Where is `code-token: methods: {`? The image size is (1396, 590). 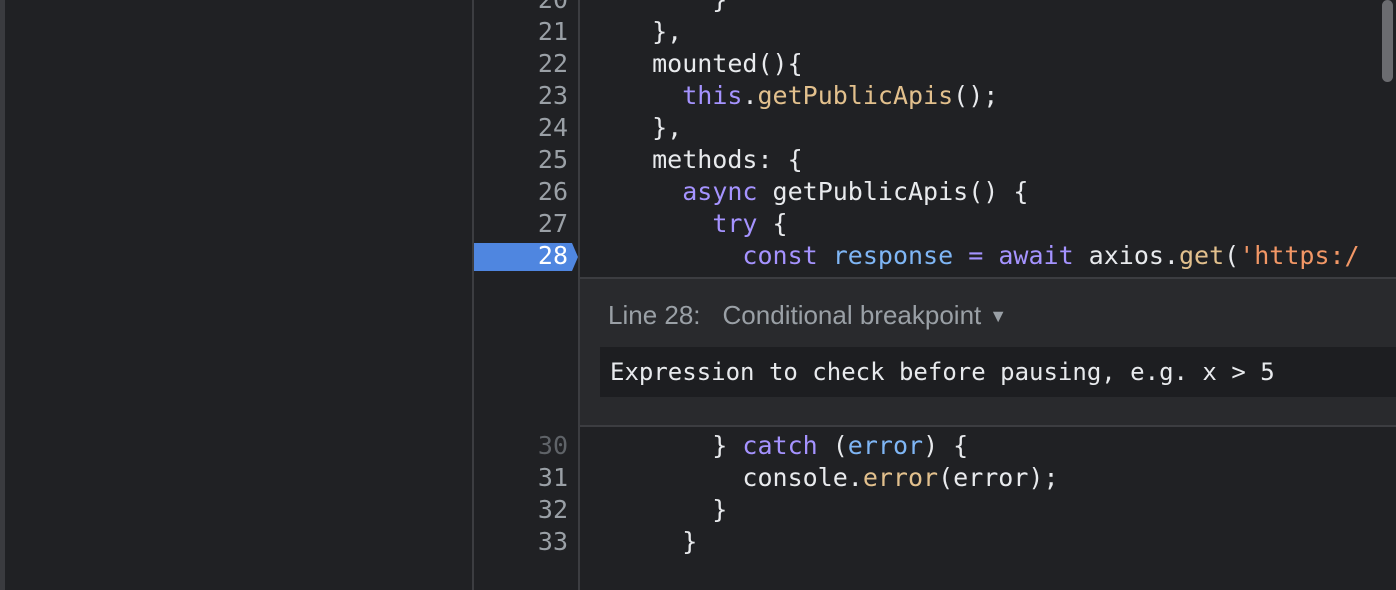
code-token: methods: { is located at coordinates (712, 159).